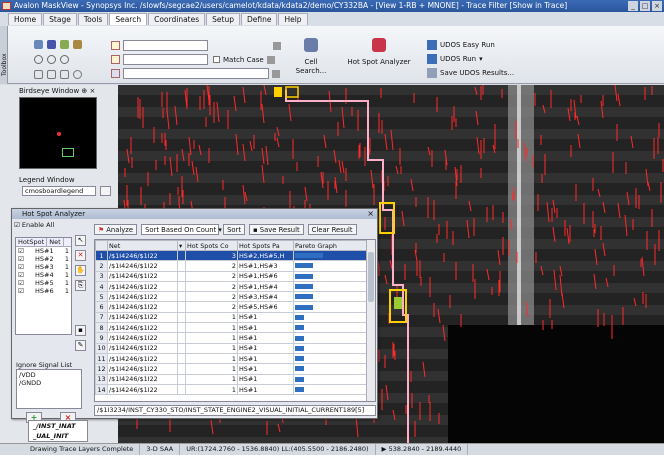  Describe the element at coordinates (332, 229) in the screenshot. I see `clear-result-button: Clear Result` at that location.